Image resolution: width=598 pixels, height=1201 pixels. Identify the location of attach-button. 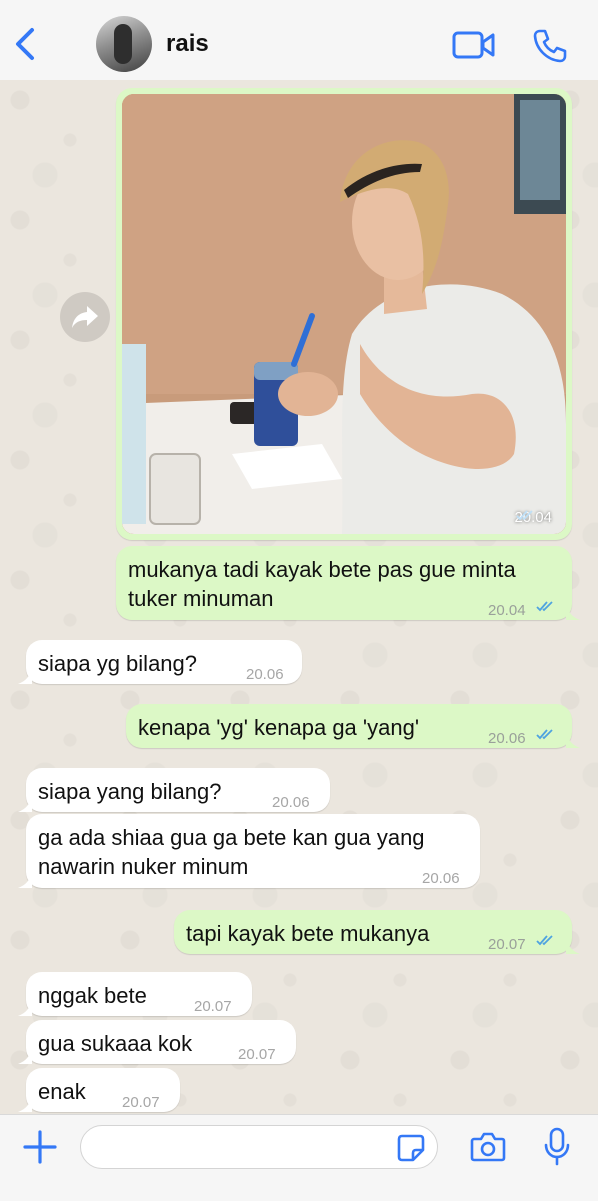
(40, 1147).